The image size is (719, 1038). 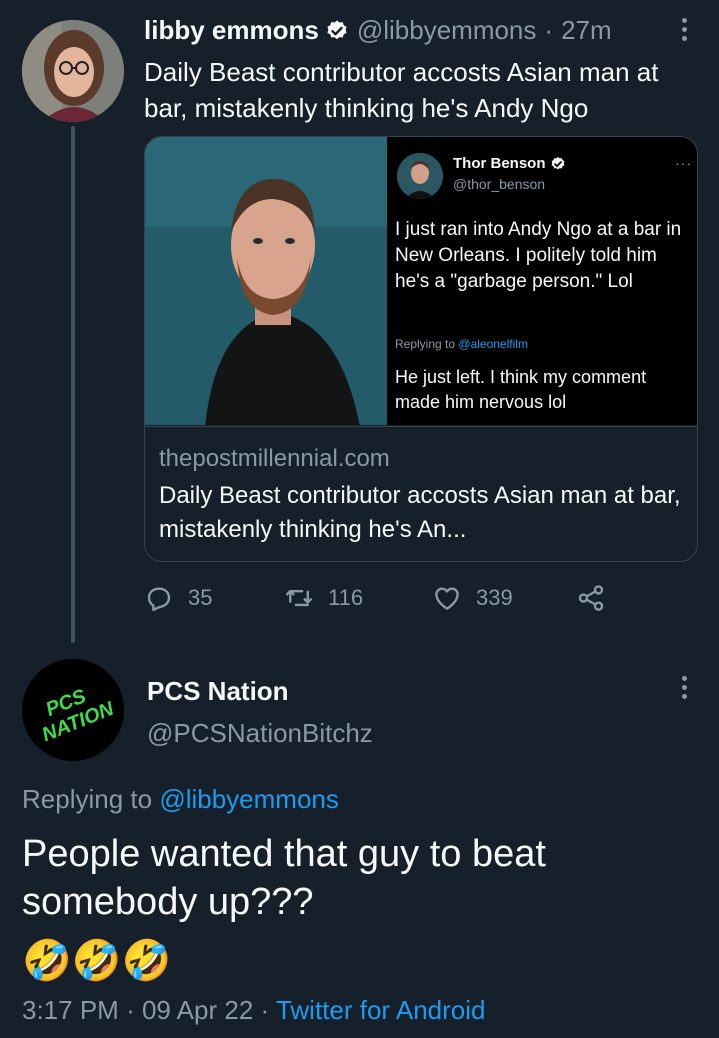 I want to click on replying-to: Replying to @libbyemmons, so click(x=180, y=799).